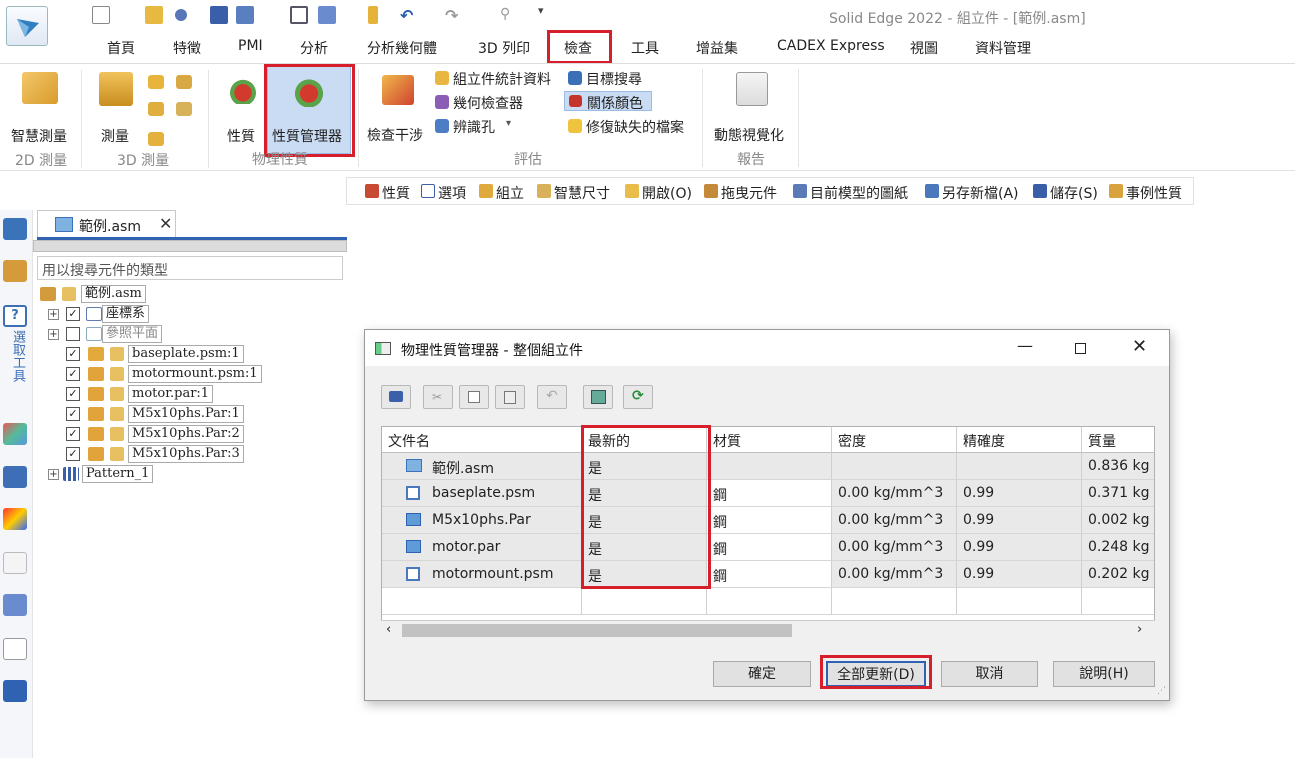 Image resolution: width=1295 pixels, height=758 pixels. I want to click on gear-icon, so click(15, 691).